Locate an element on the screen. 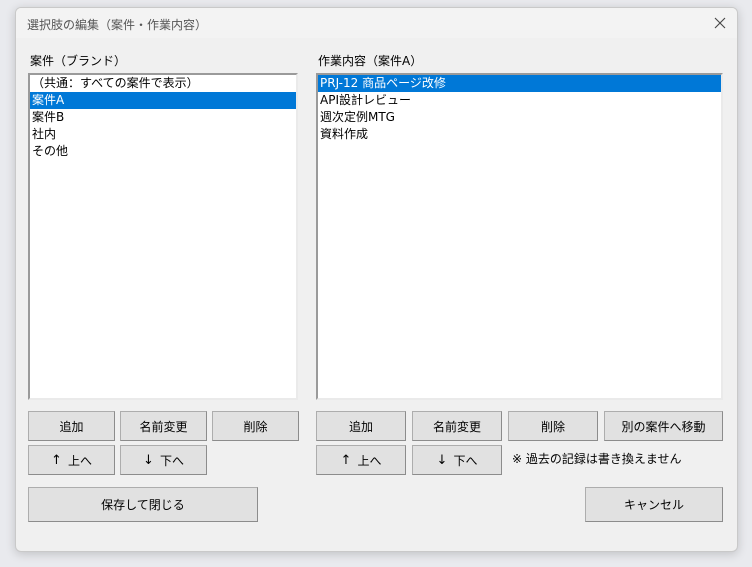 Image resolution: width=752 pixels, height=567 pixels. cancel-button: キャンセル is located at coordinates (654, 504).